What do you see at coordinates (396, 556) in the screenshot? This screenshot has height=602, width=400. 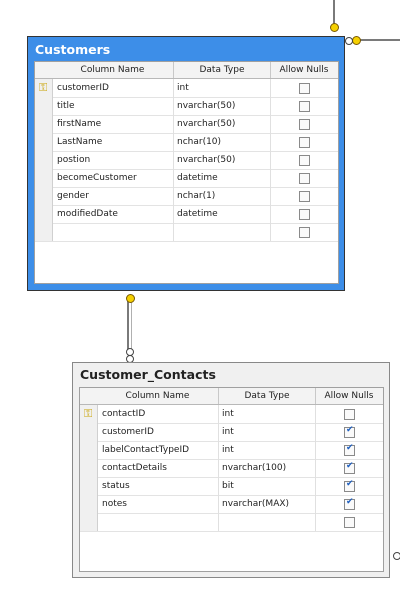 I see `relationship-endpoint-contacts-right` at bounding box center [396, 556].